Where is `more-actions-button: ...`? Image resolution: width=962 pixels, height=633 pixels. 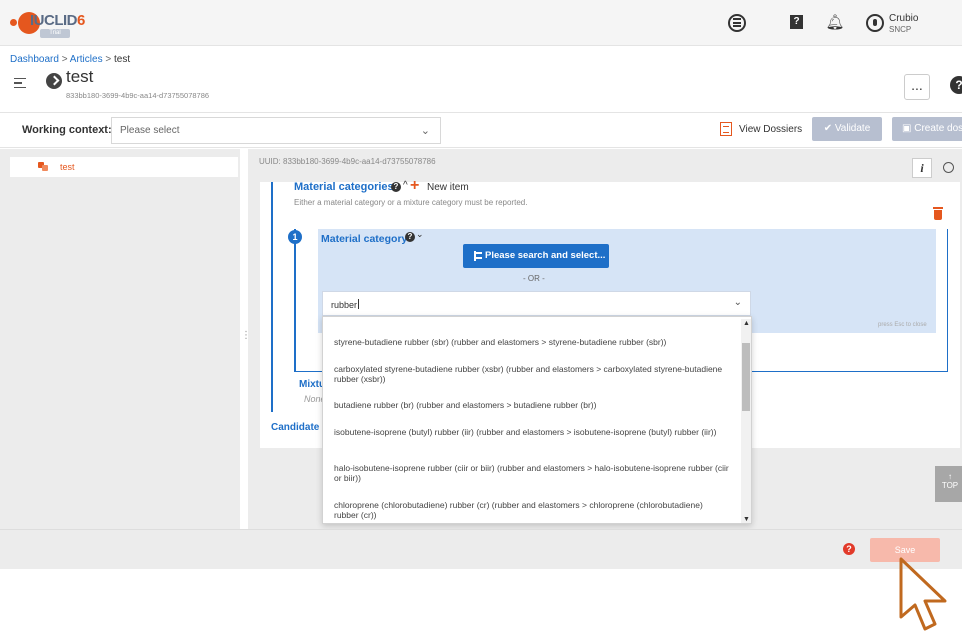
more-actions-button: ... is located at coordinates (917, 87).